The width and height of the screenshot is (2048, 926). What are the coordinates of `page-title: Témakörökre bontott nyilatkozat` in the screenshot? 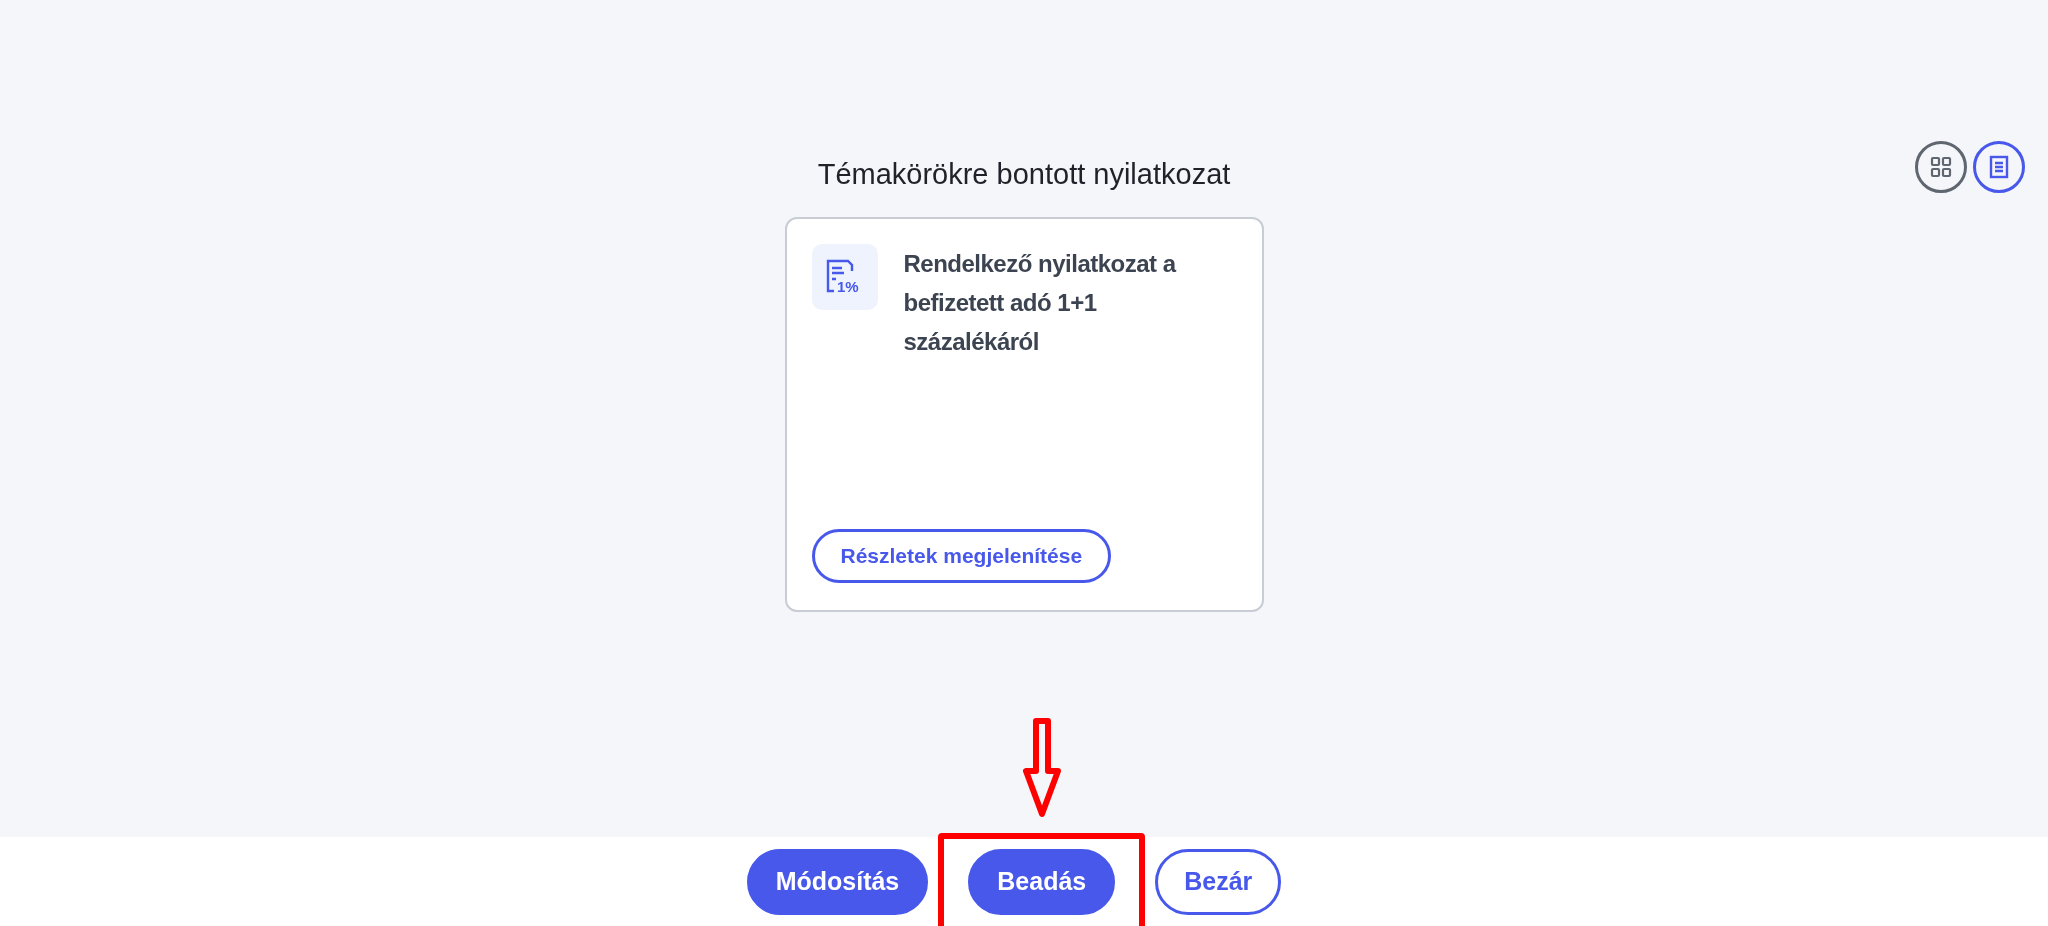 It's located at (1024, 174).